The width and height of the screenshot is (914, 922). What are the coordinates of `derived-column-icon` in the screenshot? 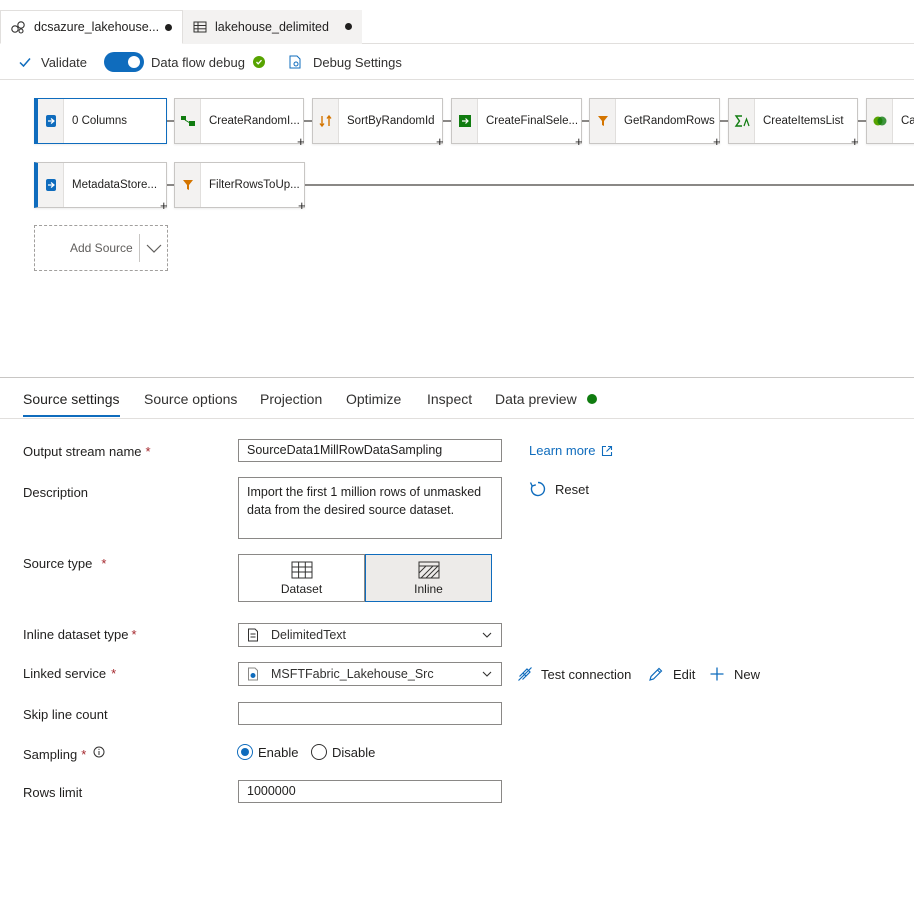 It's located at (188, 121).